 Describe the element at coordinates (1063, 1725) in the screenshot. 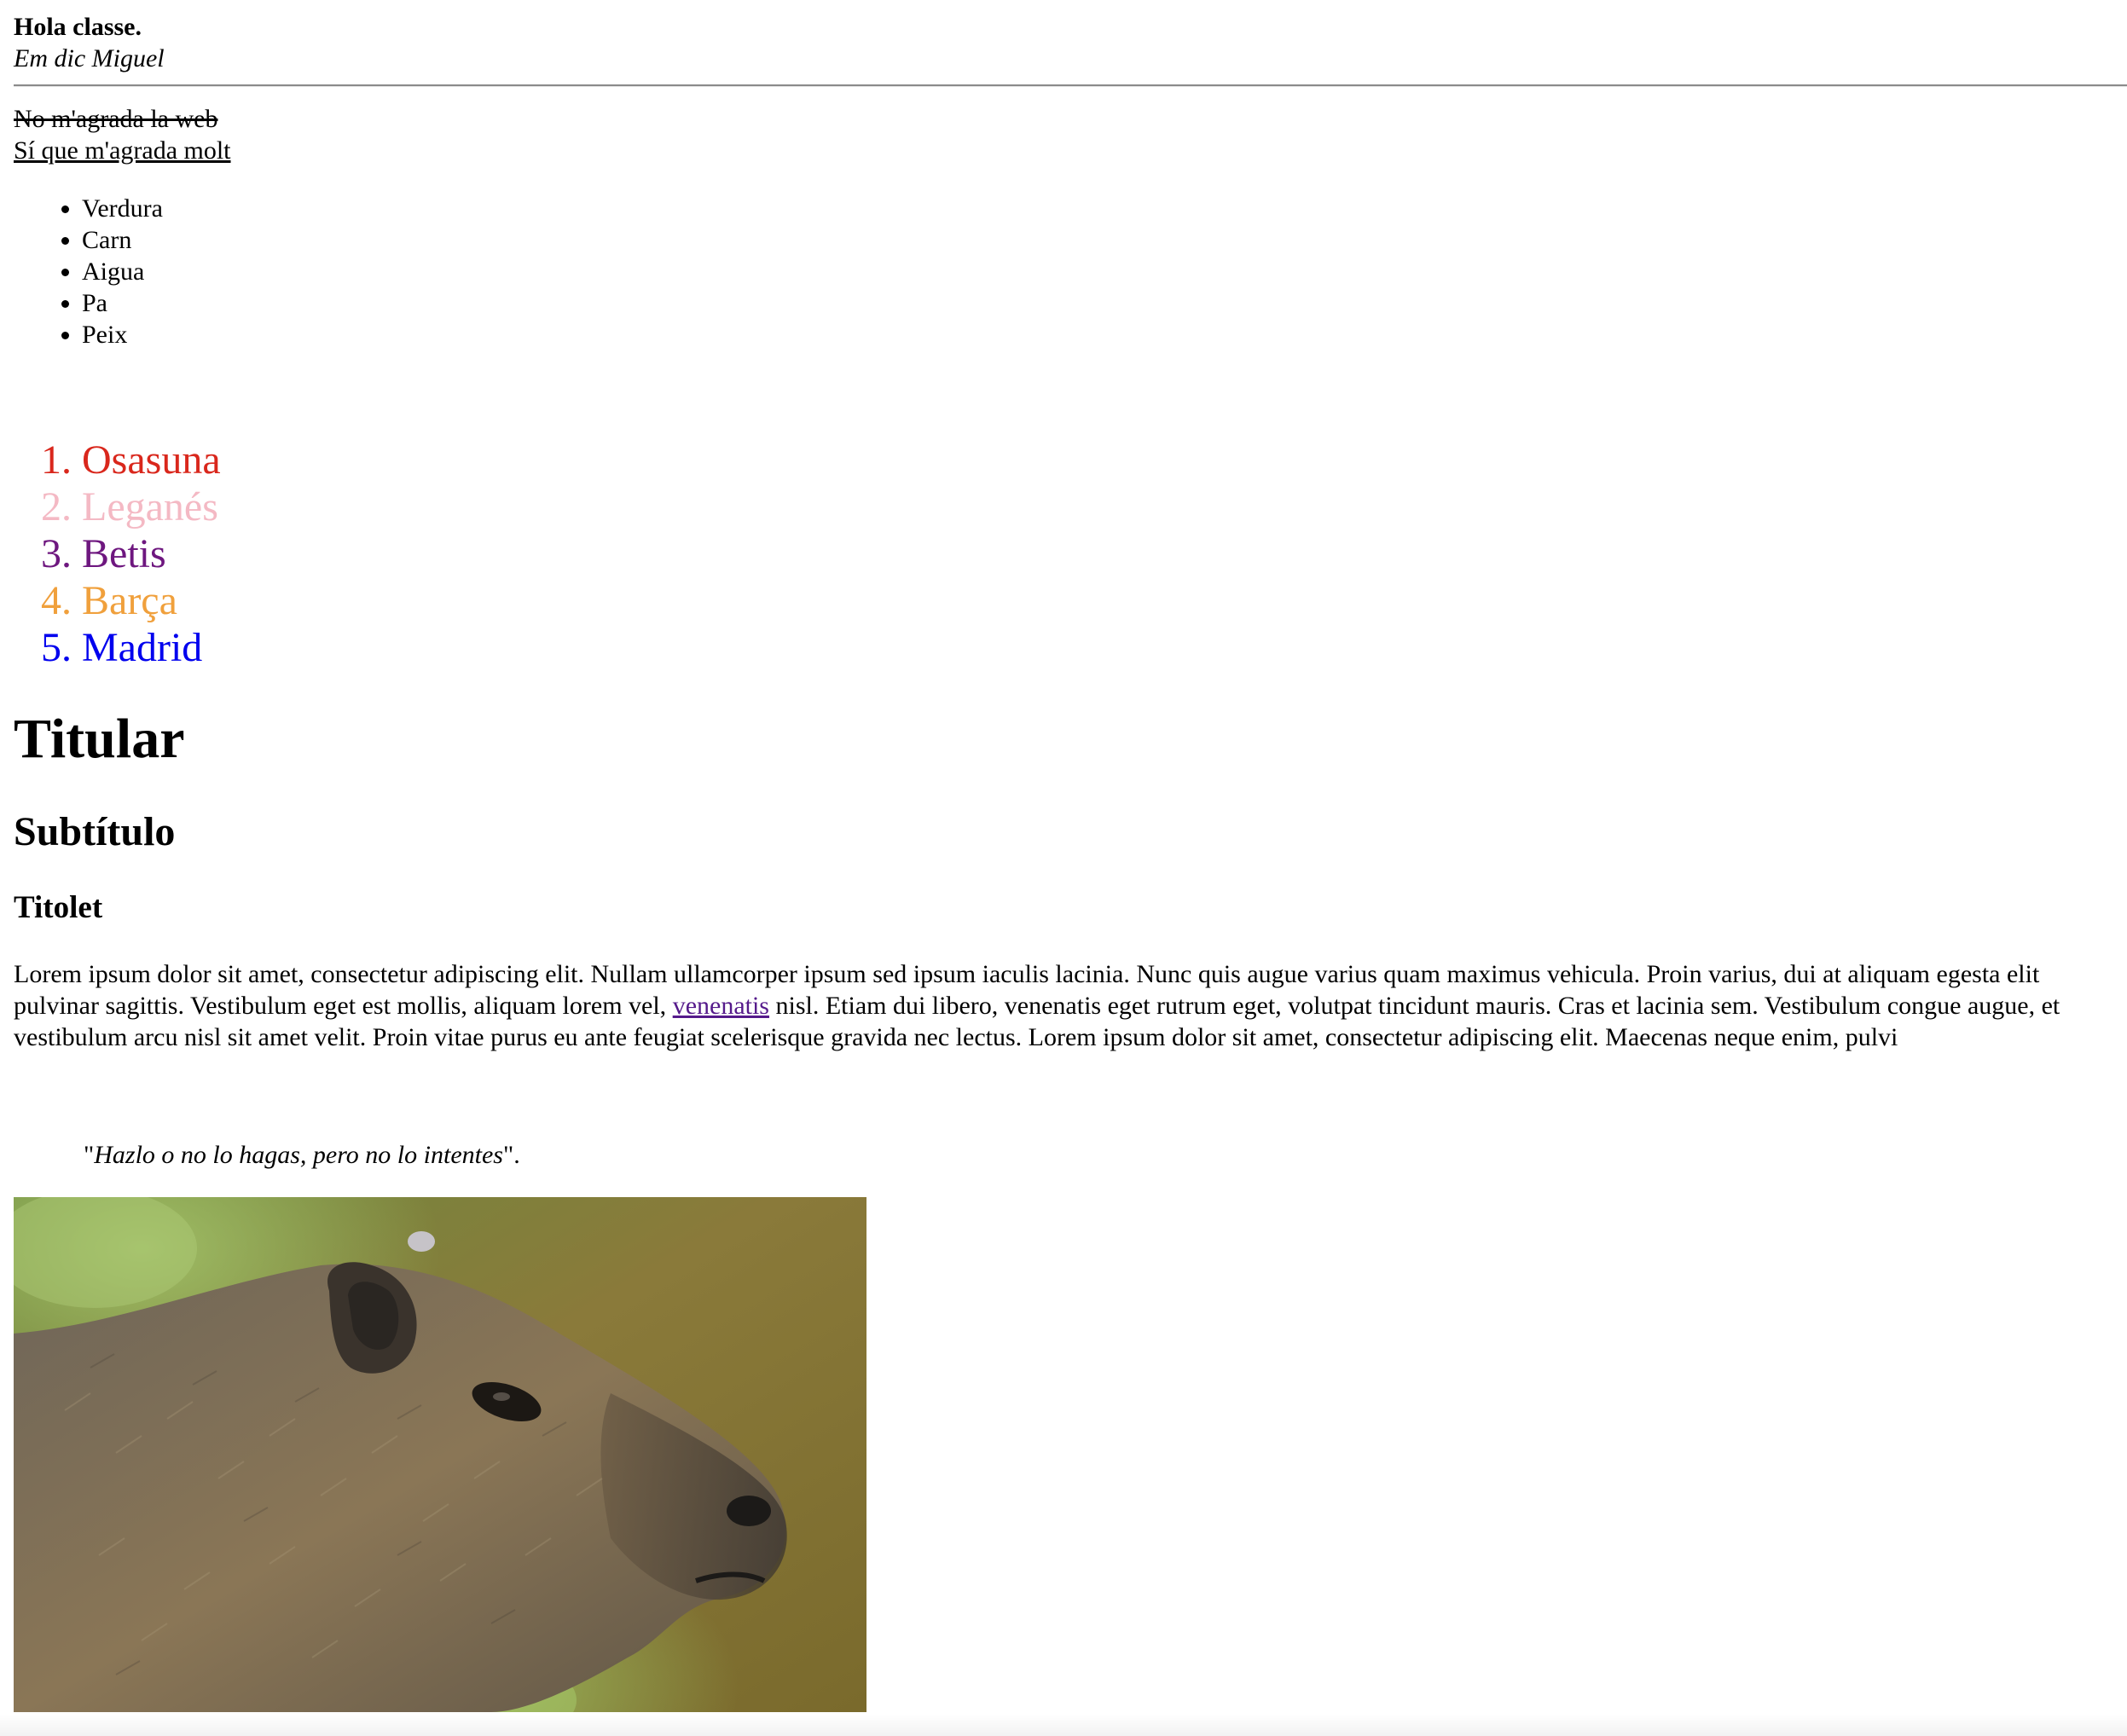

I see `page-bottom-shadow` at that location.